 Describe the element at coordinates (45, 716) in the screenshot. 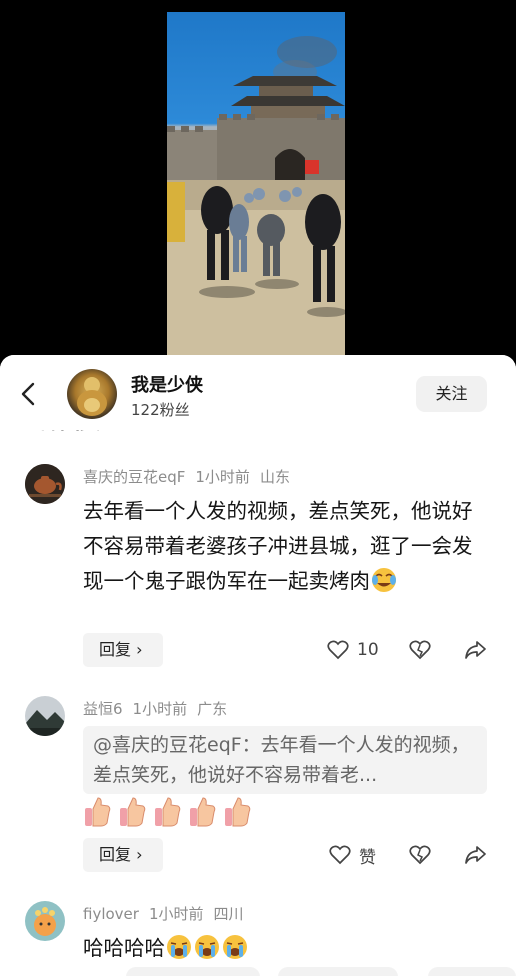

I see `mountain-avatar-icon` at that location.